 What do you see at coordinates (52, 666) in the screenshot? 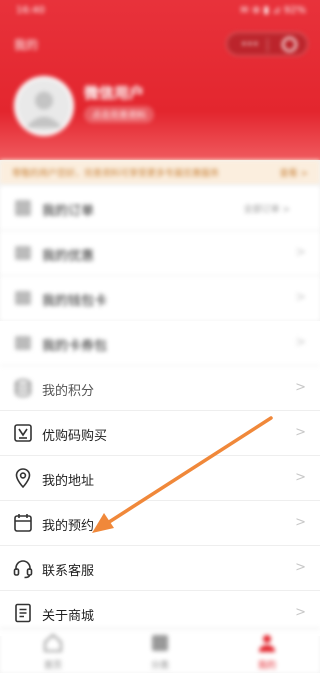
I see `tab-label: 首页` at bounding box center [52, 666].